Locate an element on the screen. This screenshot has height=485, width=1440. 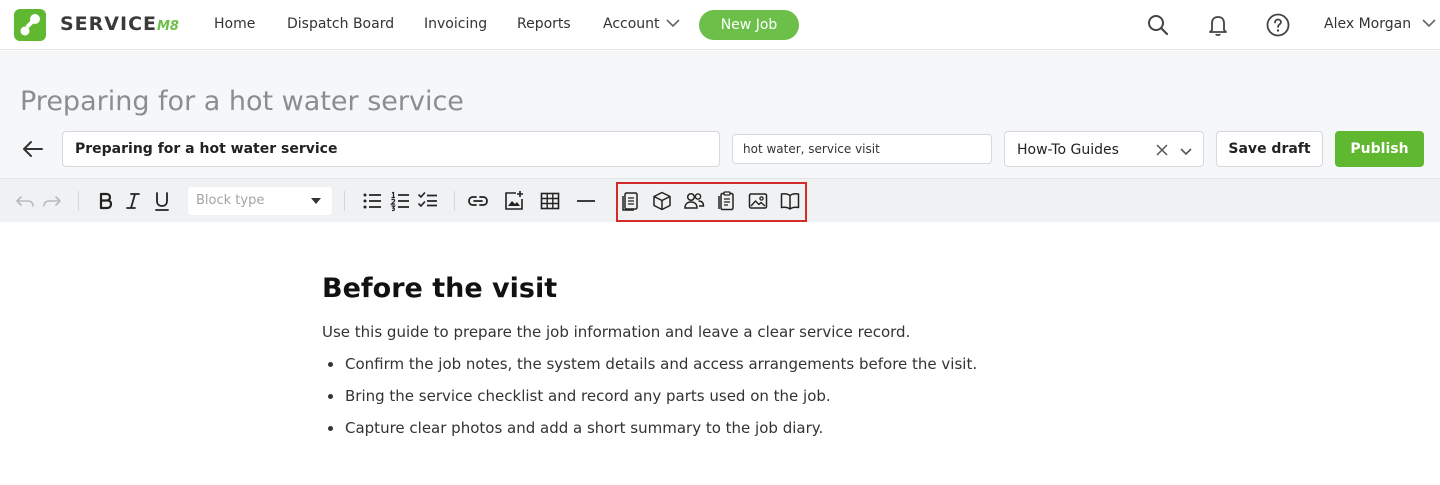
block-type-placeholder: Block type is located at coordinates (230, 200).